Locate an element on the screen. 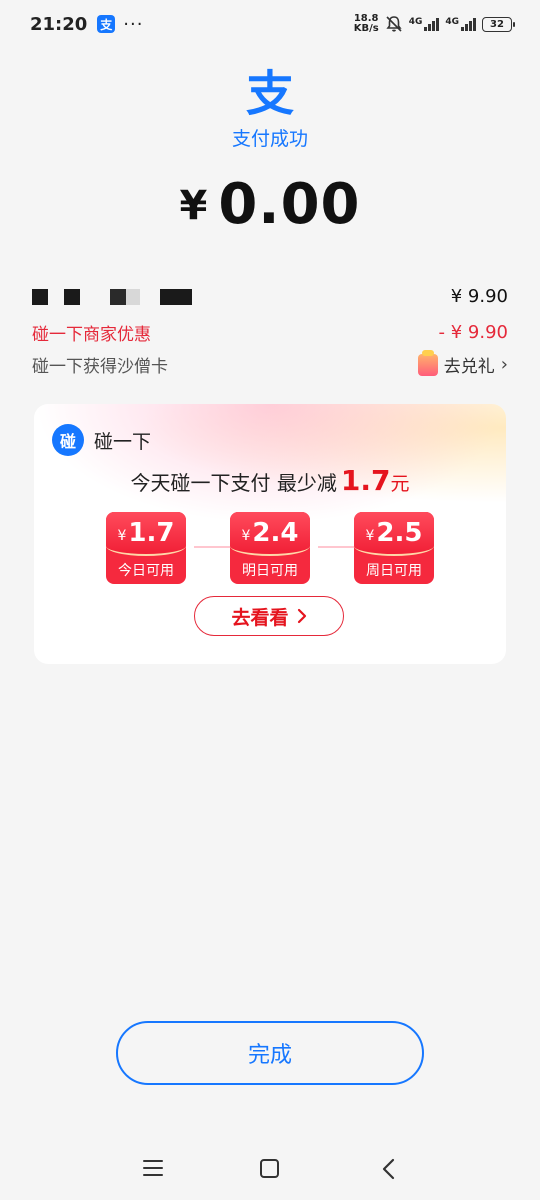  network-speed: 18.8 KB/s is located at coordinates (366, 24).